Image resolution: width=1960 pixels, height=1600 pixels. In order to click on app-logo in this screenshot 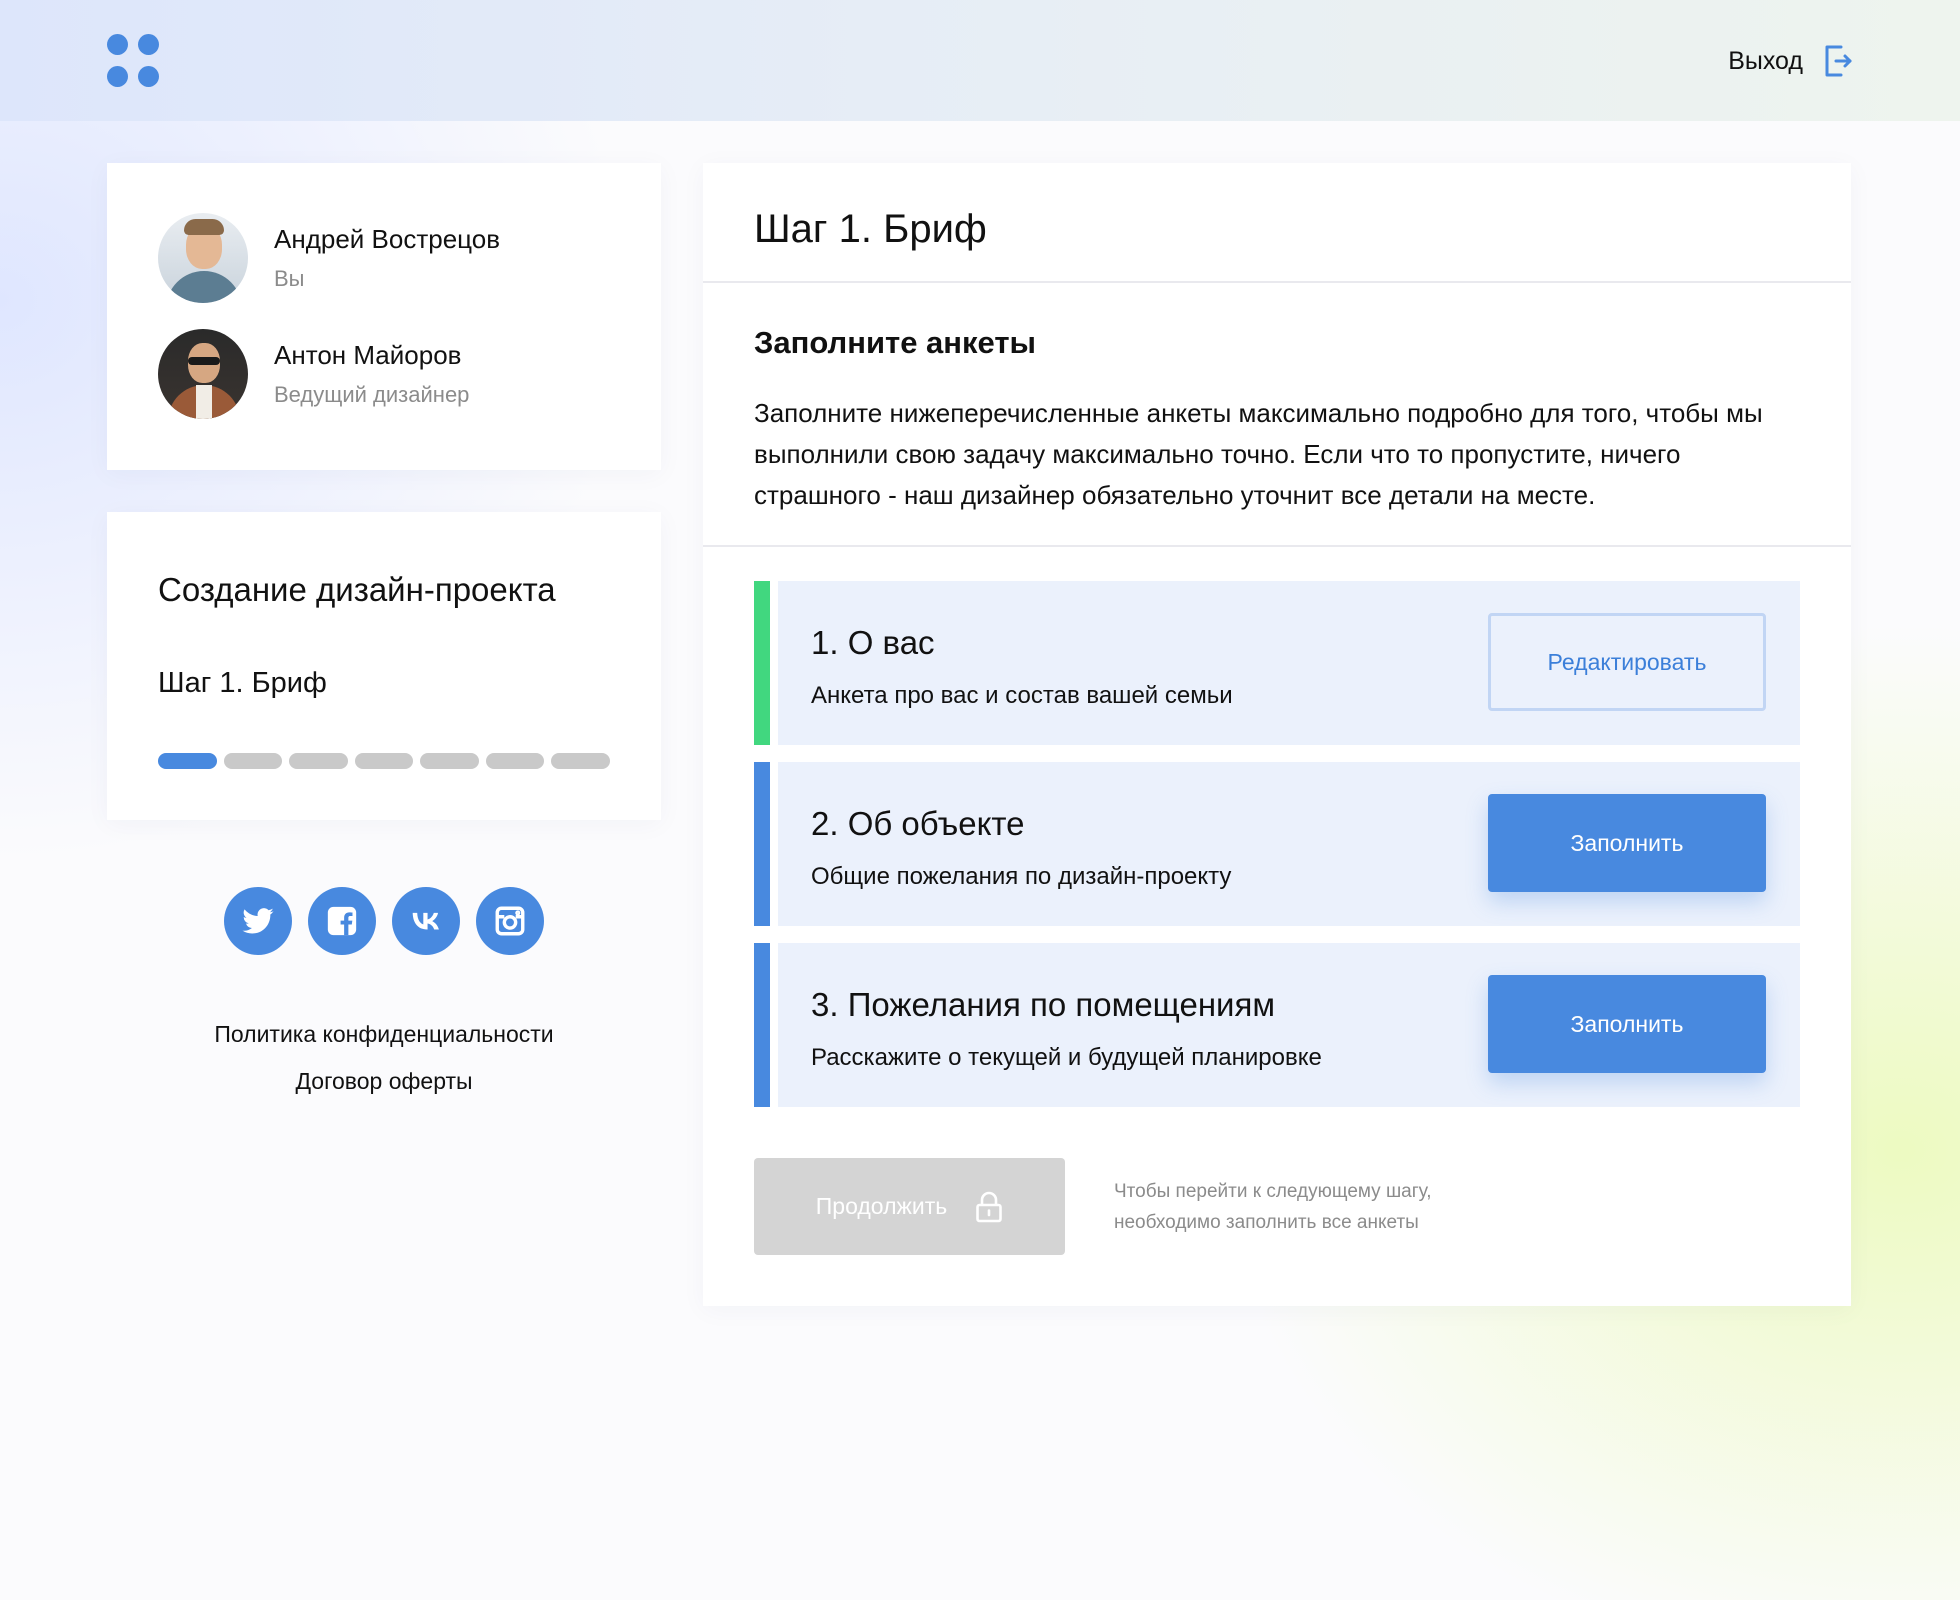, I will do `click(134, 61)`.